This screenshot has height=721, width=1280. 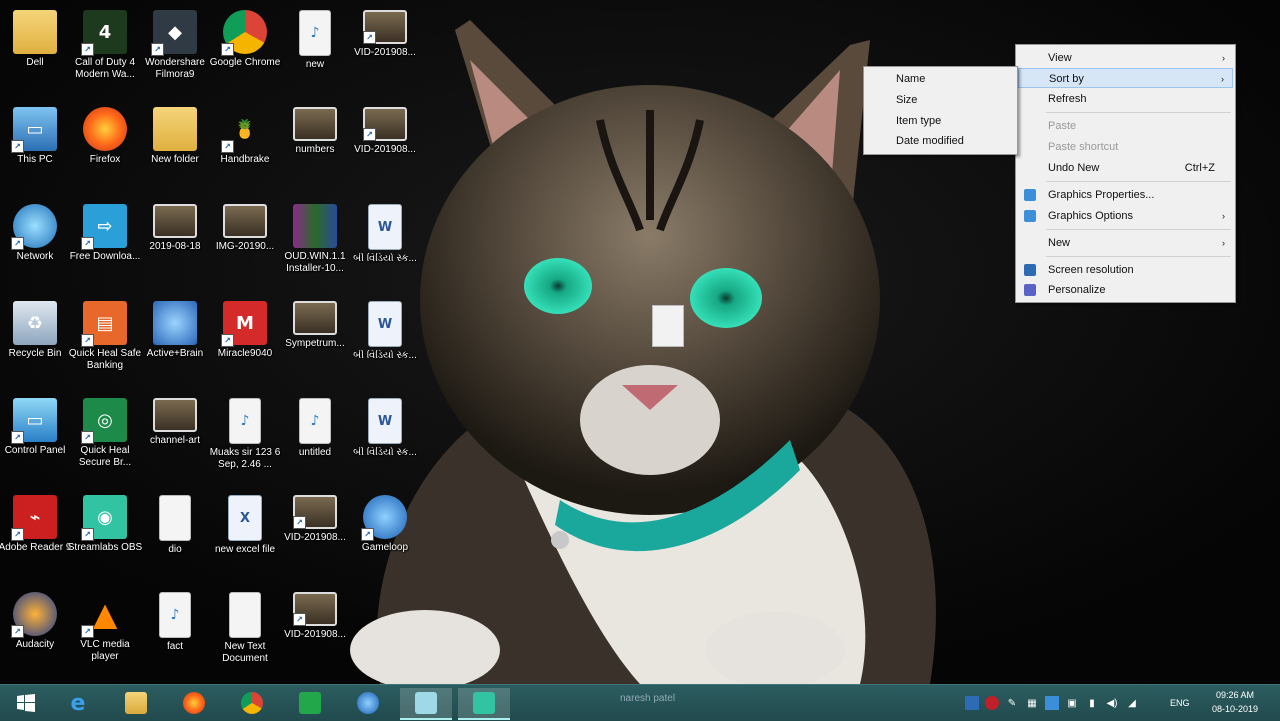 What do you see at coordinates (105, 147) in the screenshot?
I see `desktop-icon: Firefox` at bounding box center [105, 147].